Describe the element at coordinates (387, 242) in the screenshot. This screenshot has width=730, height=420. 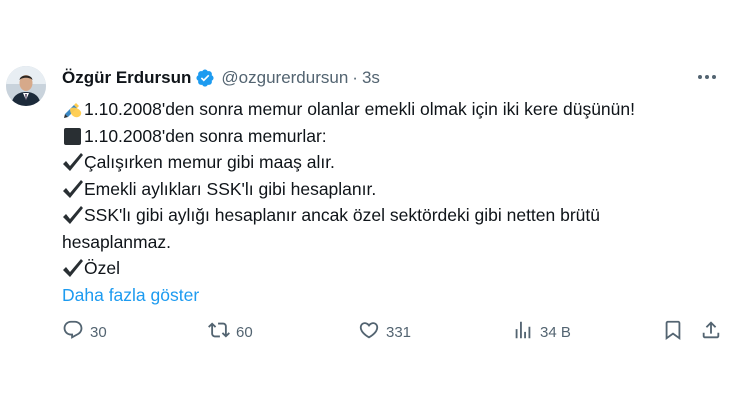
I see `tweet-line: hesaplanmaz.` at that location.